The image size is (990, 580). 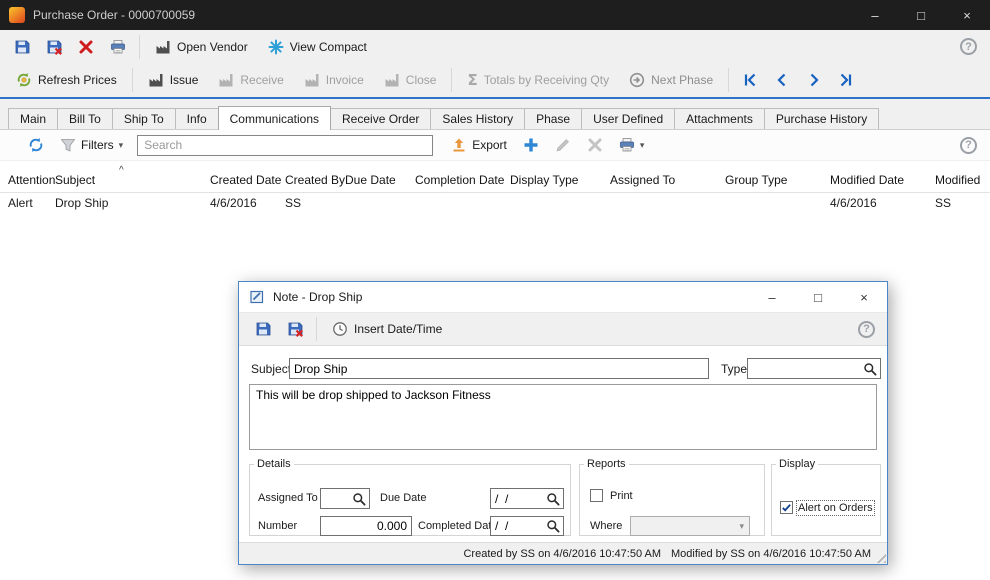 What do you see at coordinates (274, 118) in the screenshot?
I see `tab-communications: Communications` at bounding box center [274, 118].